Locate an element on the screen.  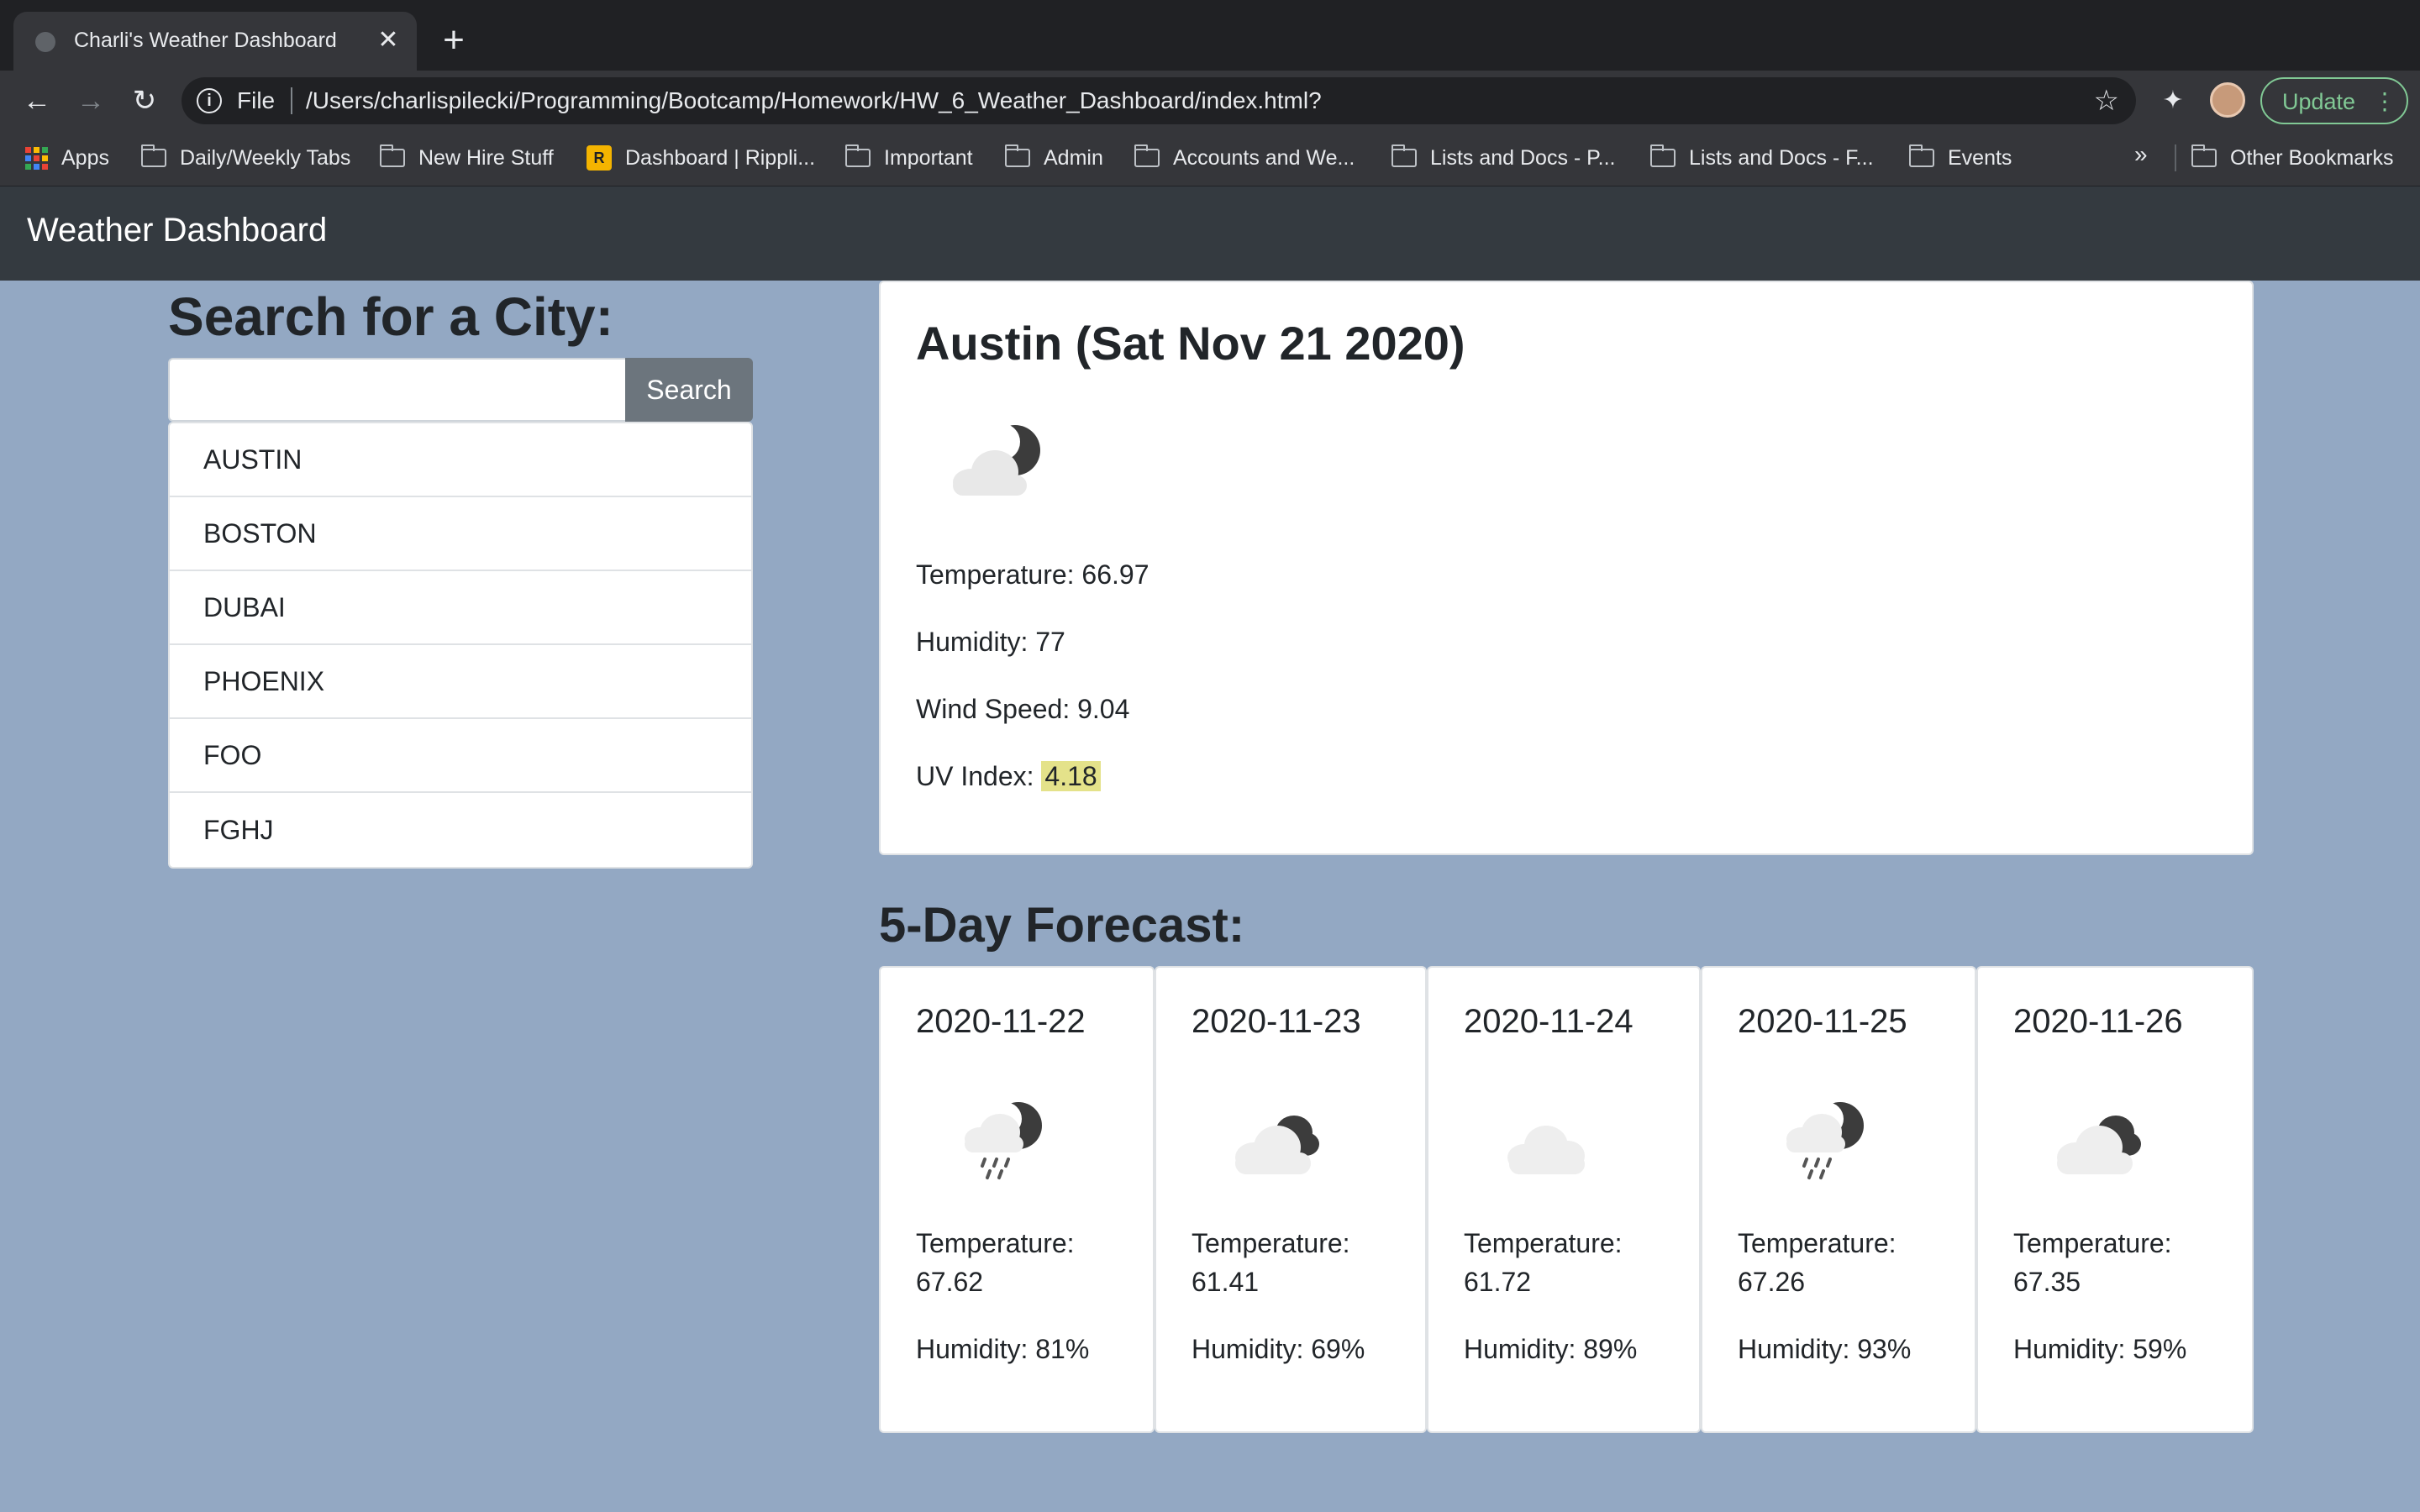
bookmark-label: New Hire Stuff is located at coordinates (486, 157).